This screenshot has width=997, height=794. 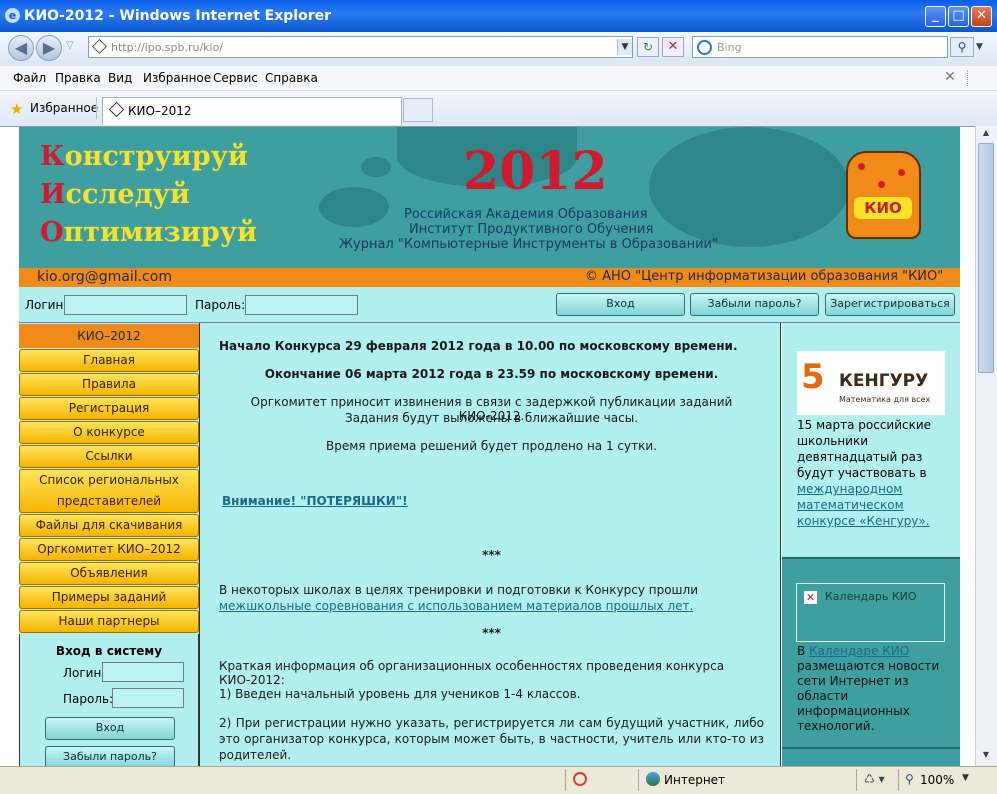 I want to click on login-field, so click(x=125, y=305).